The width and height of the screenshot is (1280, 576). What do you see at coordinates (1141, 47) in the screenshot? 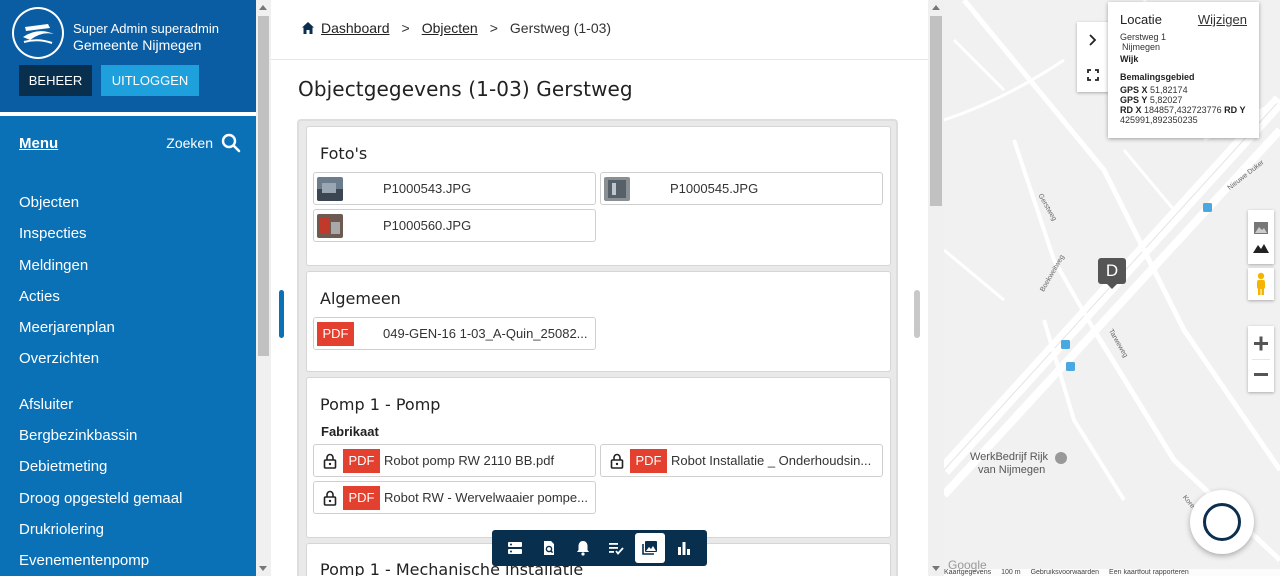
I see `location-city: Nijmegen` at bounding box center [1141, 47].